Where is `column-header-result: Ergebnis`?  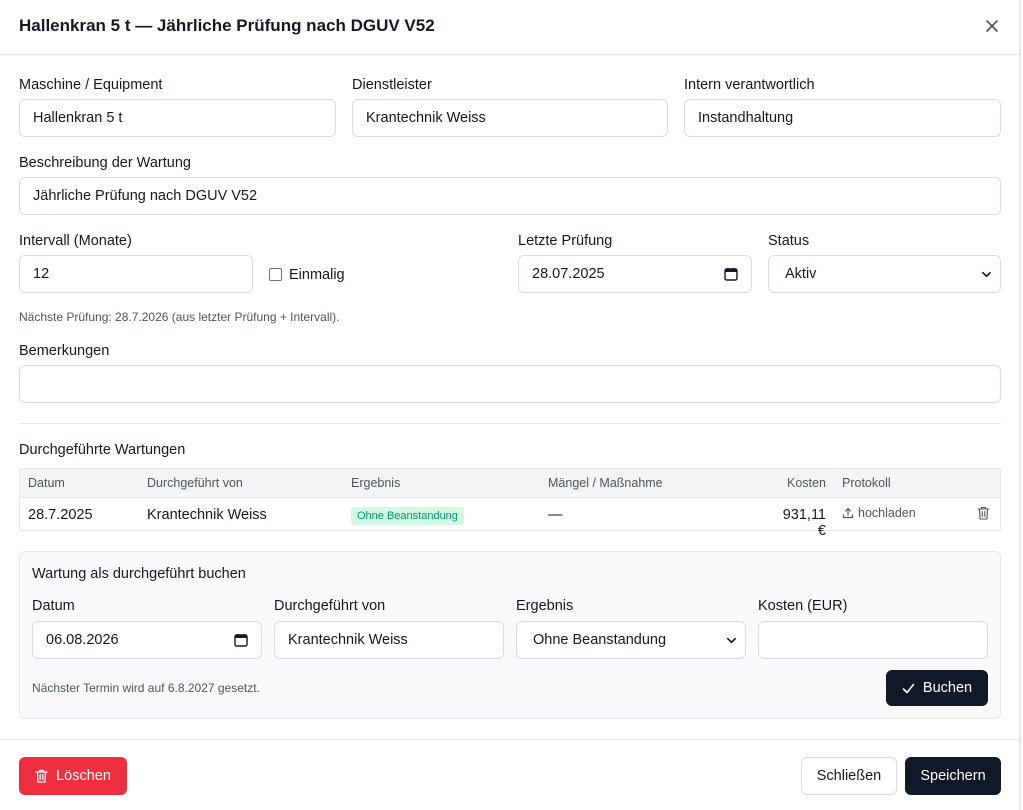
column-header-result: Ergebnis is located at coordinates (376, 483).